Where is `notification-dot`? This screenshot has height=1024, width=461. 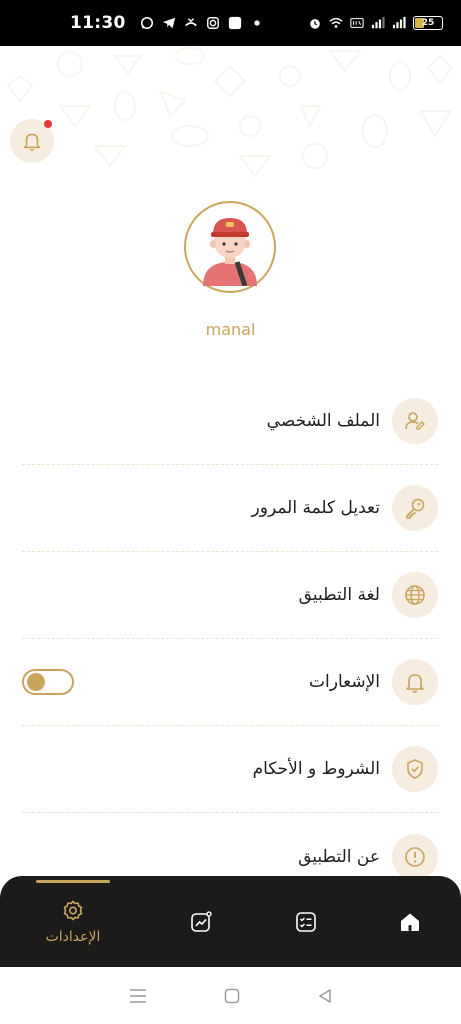
notification-dot is located at coordinates (48, 124).